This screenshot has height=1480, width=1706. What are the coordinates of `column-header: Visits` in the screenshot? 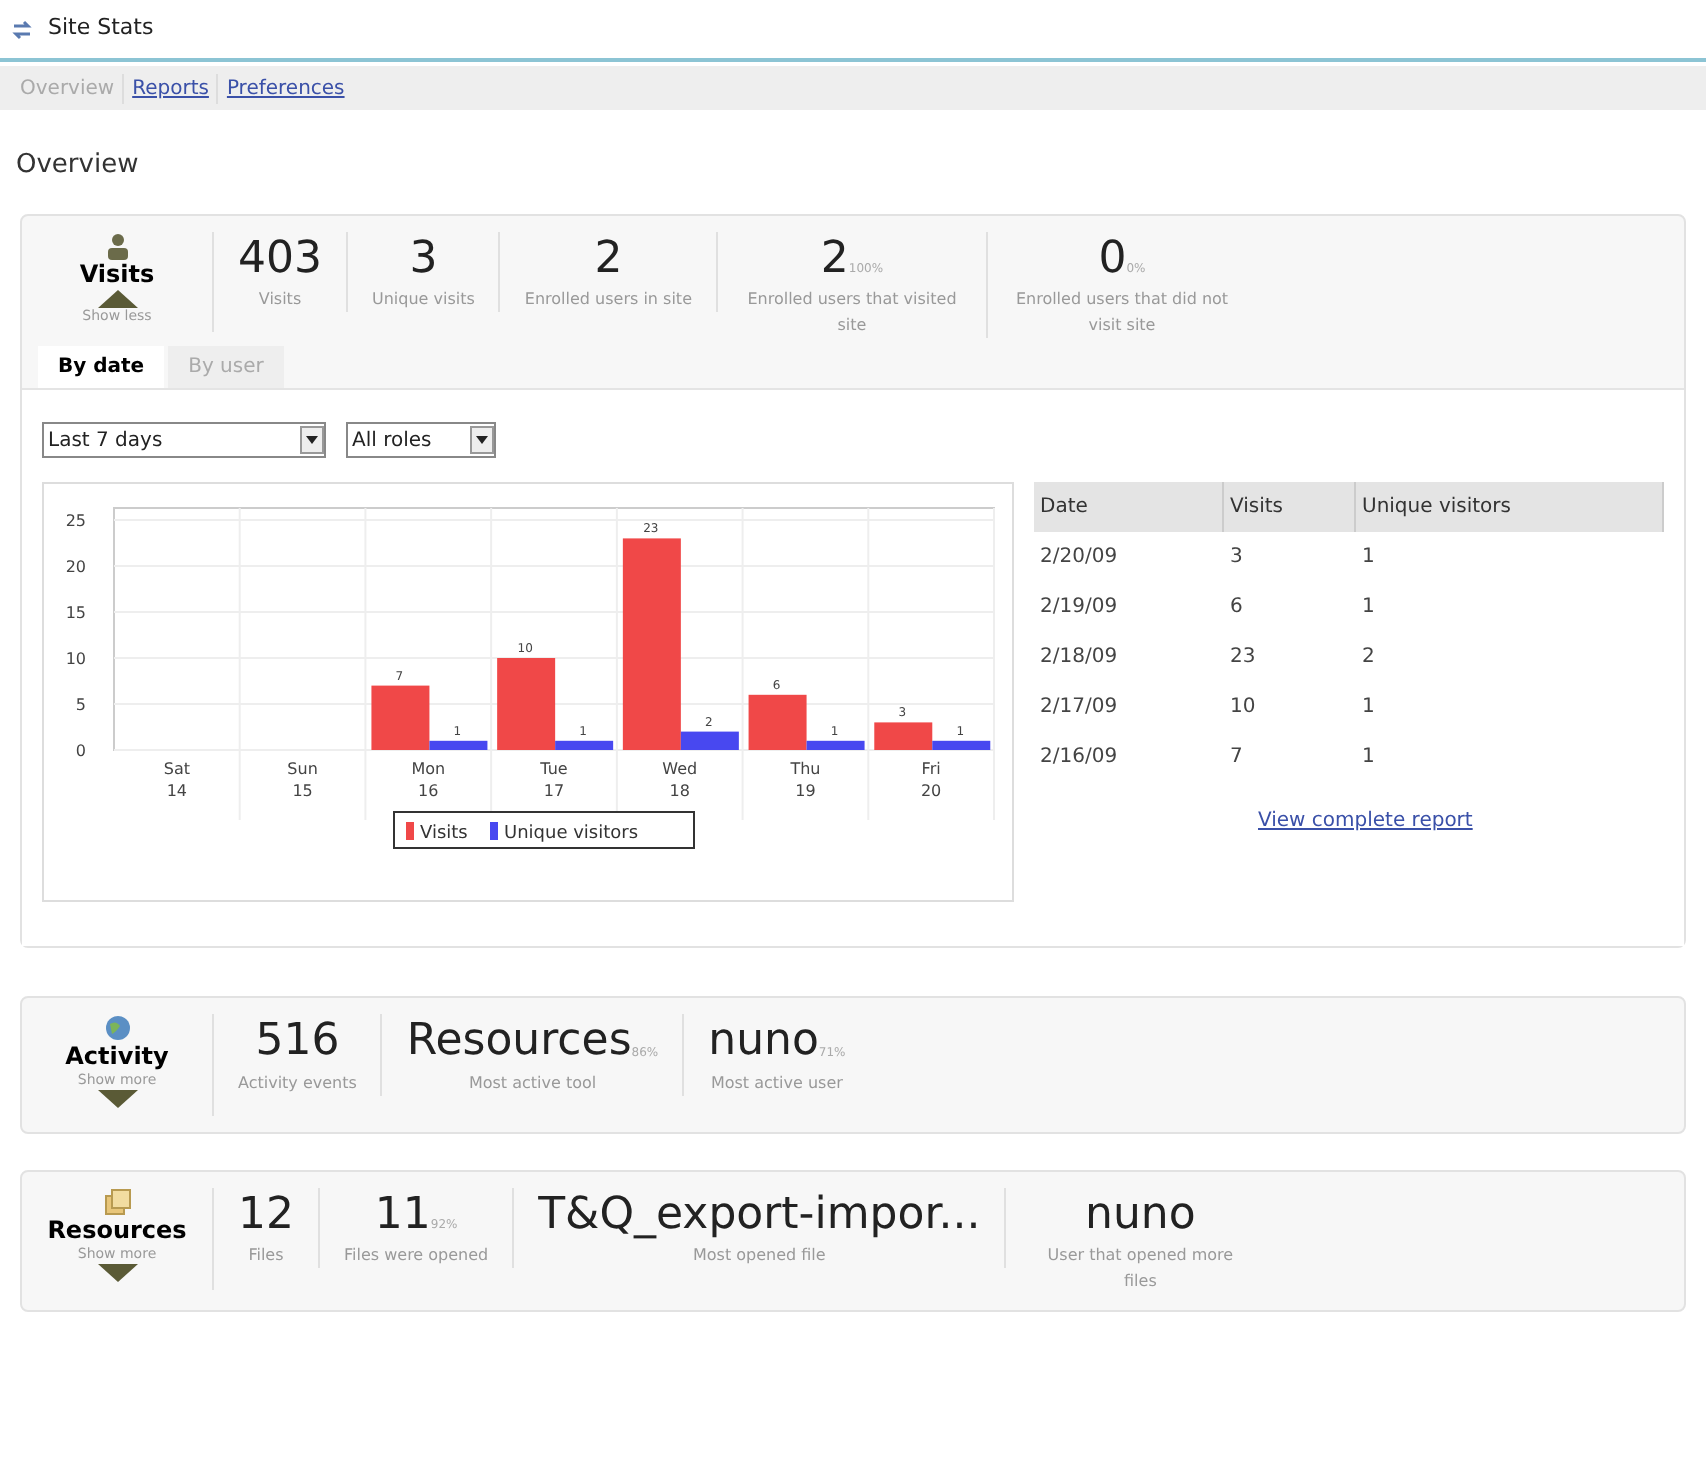 It's located at (1290, 507).